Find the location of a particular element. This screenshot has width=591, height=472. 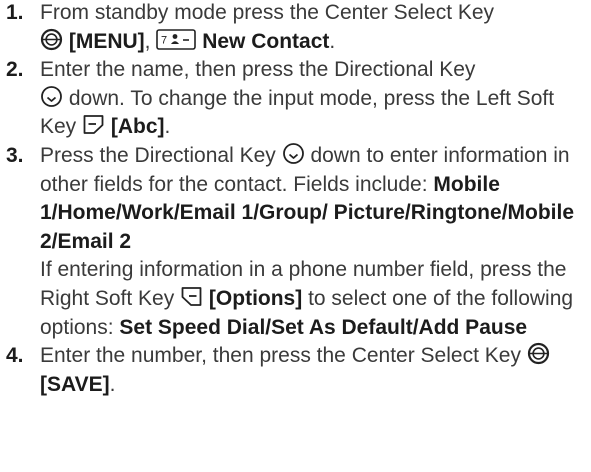

abc-key-label: [Abc] is located at coordinates (137, 127).